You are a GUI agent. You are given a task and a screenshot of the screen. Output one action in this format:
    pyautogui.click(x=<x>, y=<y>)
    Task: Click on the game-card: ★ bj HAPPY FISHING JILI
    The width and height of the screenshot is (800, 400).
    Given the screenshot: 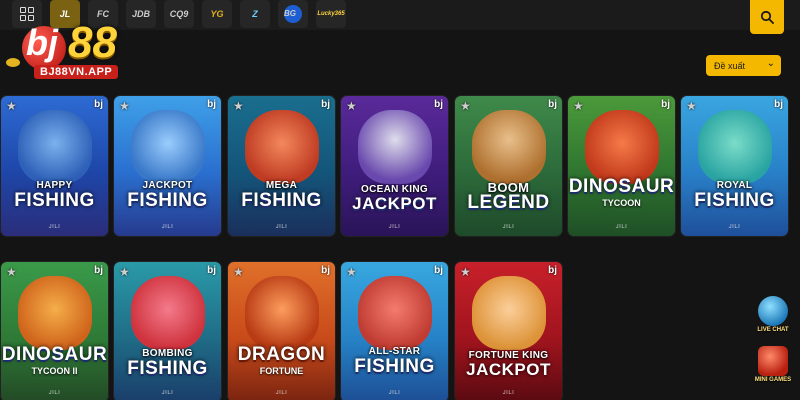 What is the action you would take?
    pyautogui.click(x=54, y=166)
    